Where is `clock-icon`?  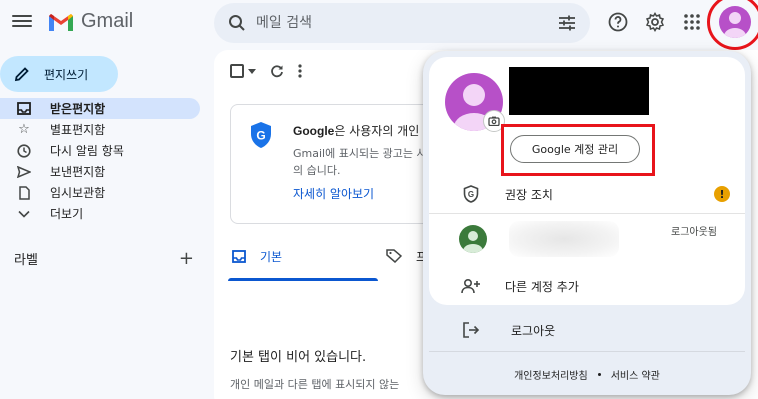 clock-icon is located at coordinates (24, 150).